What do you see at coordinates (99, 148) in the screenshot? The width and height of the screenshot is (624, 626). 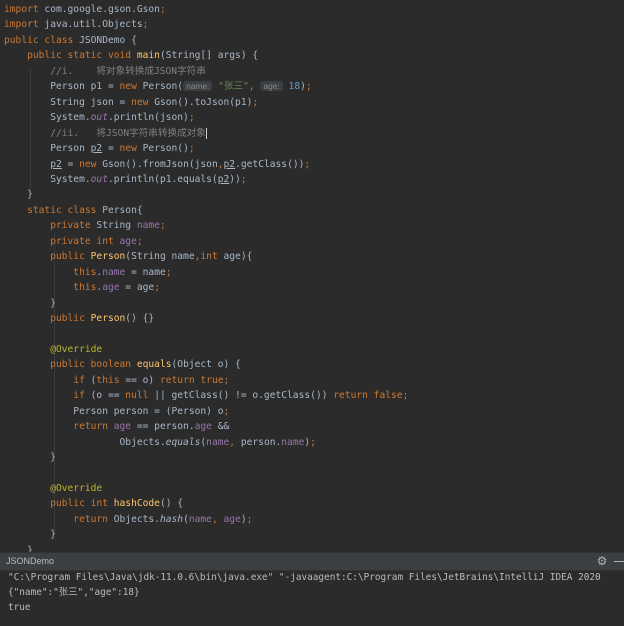 I see `code-line: Person p2 = new Person();` at bounding box center [99, 148].